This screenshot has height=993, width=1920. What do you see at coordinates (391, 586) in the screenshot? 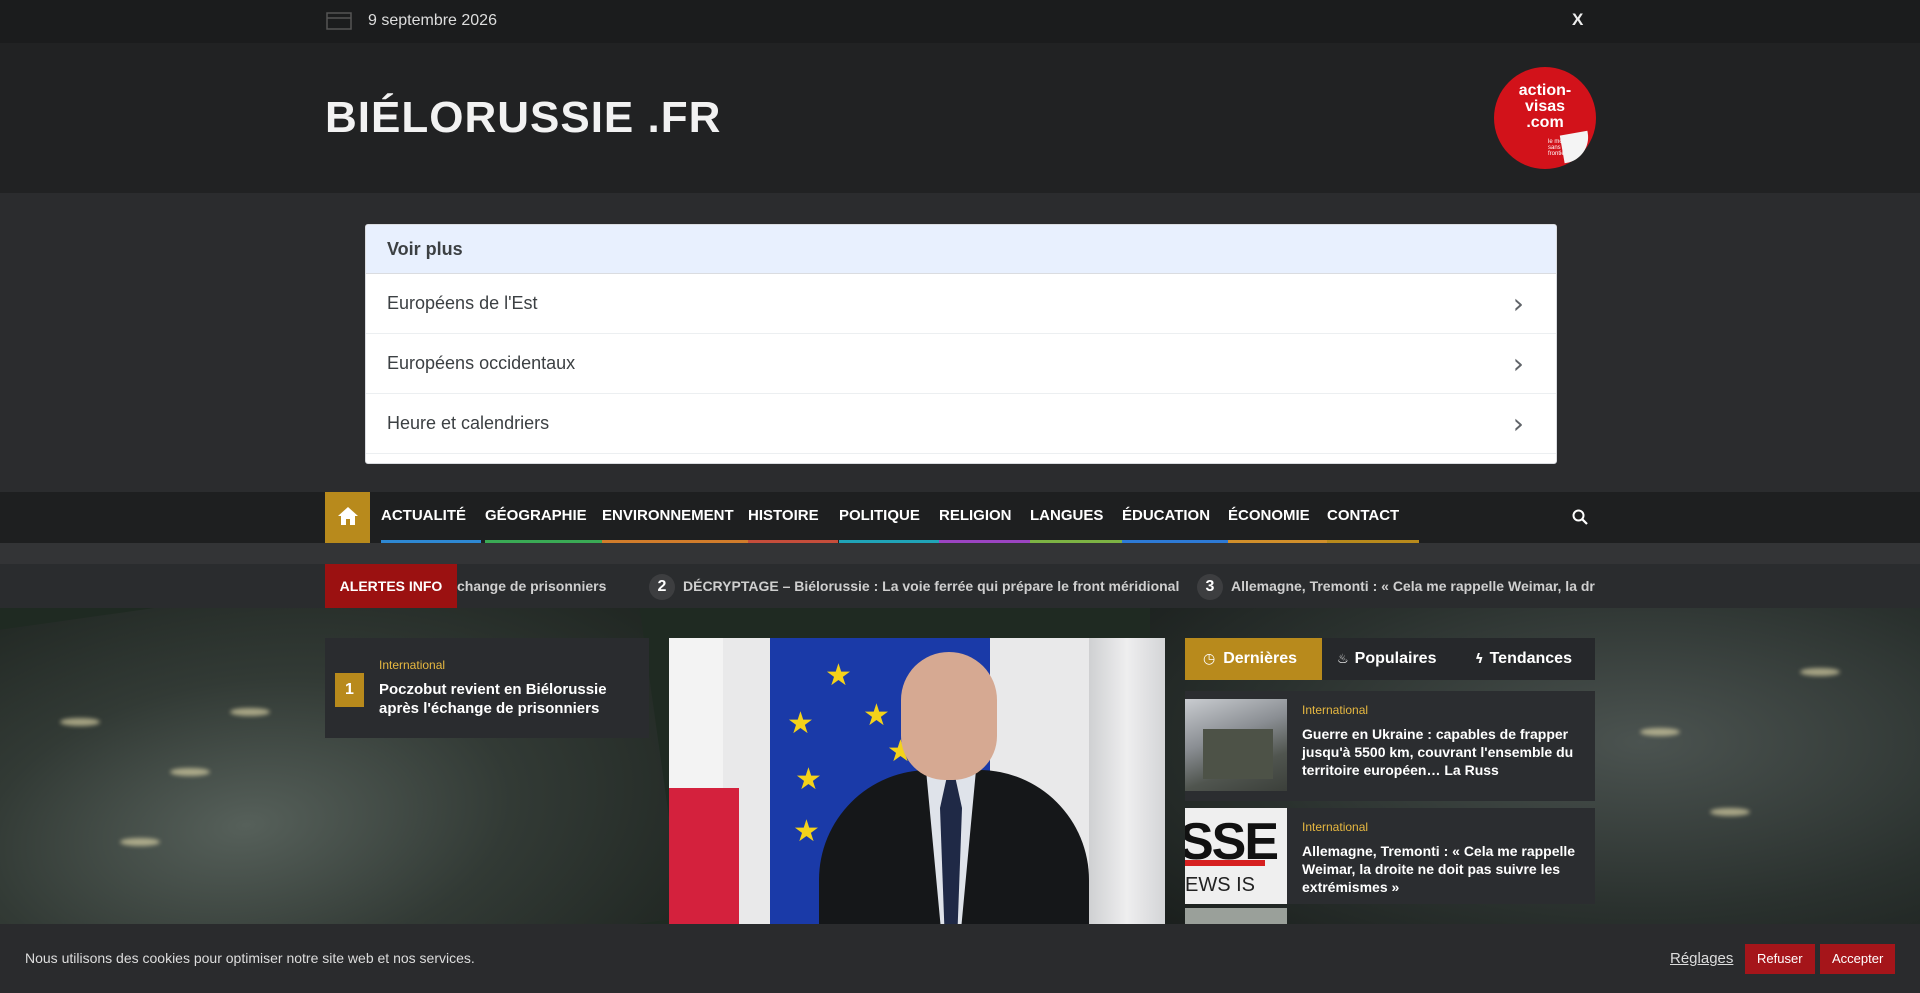
I see `ticker-label: ALERTES INFO` at bounding box center [391, 586].